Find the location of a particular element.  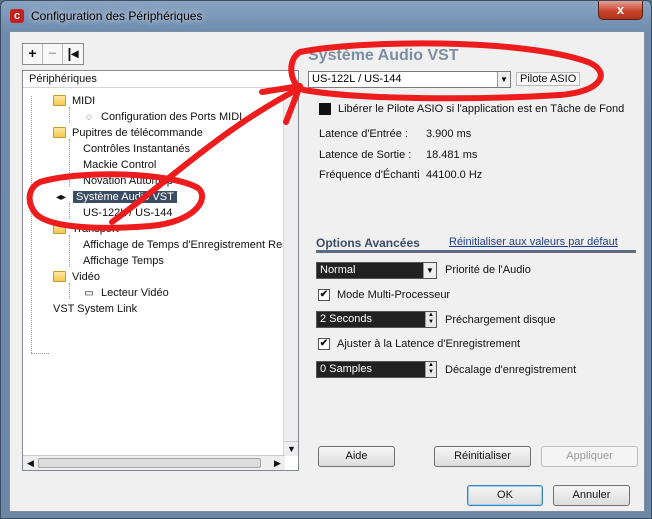

tree-horizontal-scrollbar: ◀ ▶ is located at coordinates (154, 462).